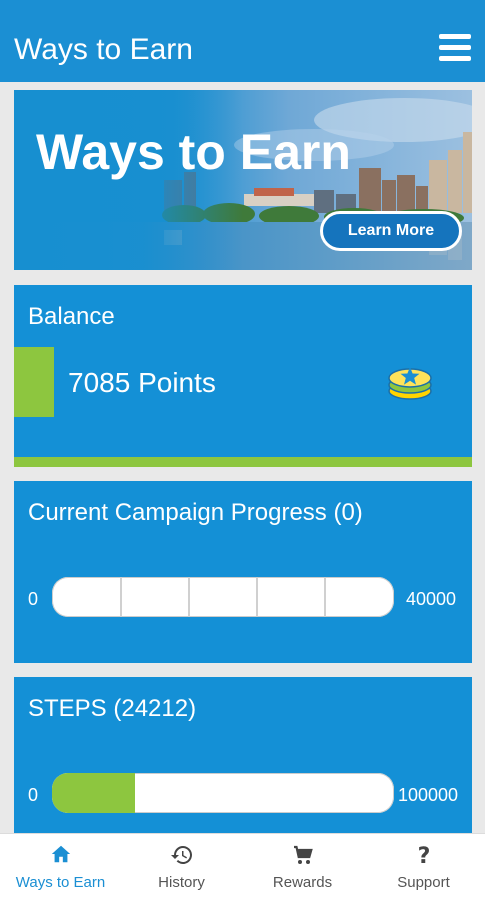 The image size is (485, 900). Describe the element at coordinates (60, 882) in the screenshot. I see `nav-label: Ways to Earn` at that location.